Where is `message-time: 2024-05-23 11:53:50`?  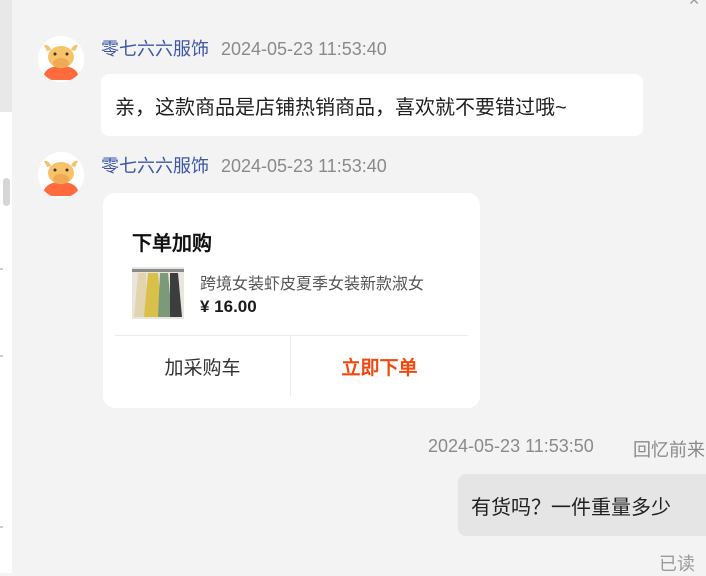 message-time: 2024-05-23 11:53:50 is located at coordinates (511, 446).